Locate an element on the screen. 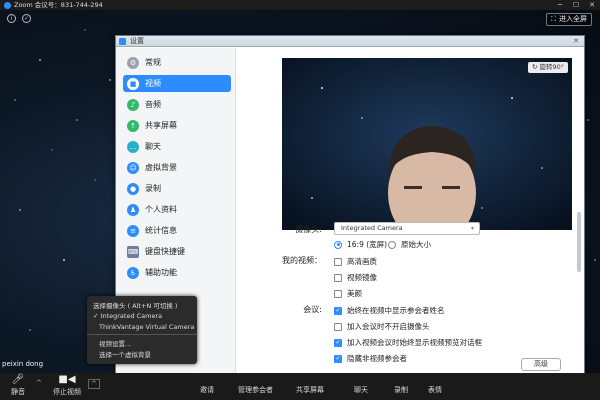  profile-icon: ♟ is located at coordinates (133, 209).